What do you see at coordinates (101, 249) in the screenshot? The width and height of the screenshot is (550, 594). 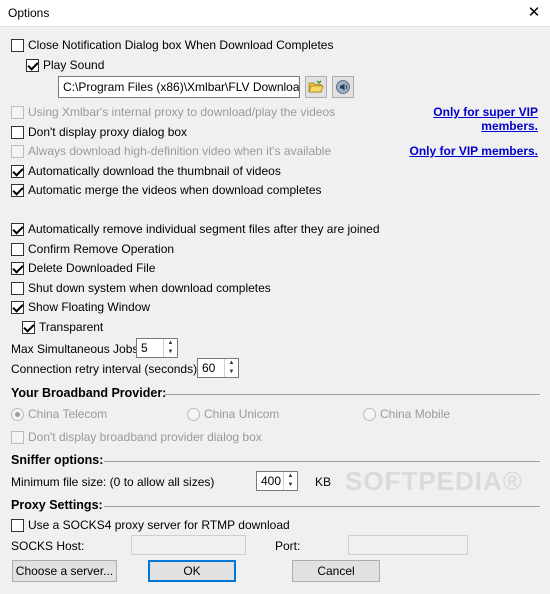 I see `confirm-remove-label: Confirm Remove Operation` at bounding box center [101, 249].